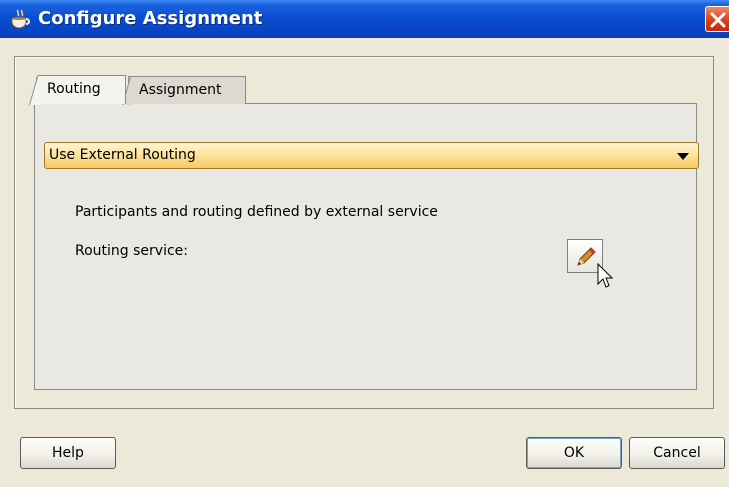 This screenshot has width=729, height=487. What do you see at coordinates (74, 89) in the screenshot?
I see `tab-routing-label: Routing` at bounding box center [74, 89].